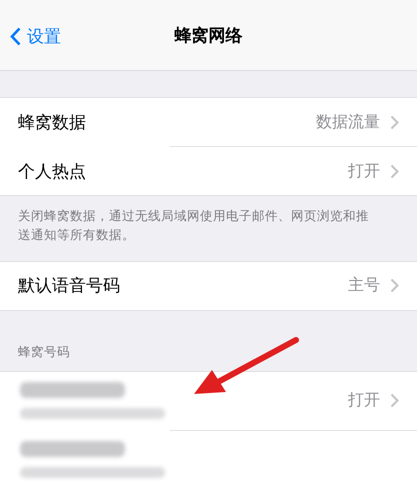 The image size is (417, 486). What do you see at coordinates (208, 122) in the screenshot?
I see `settings-row: 蜂窝数据 数据流量` at bounding box center [208, 122].